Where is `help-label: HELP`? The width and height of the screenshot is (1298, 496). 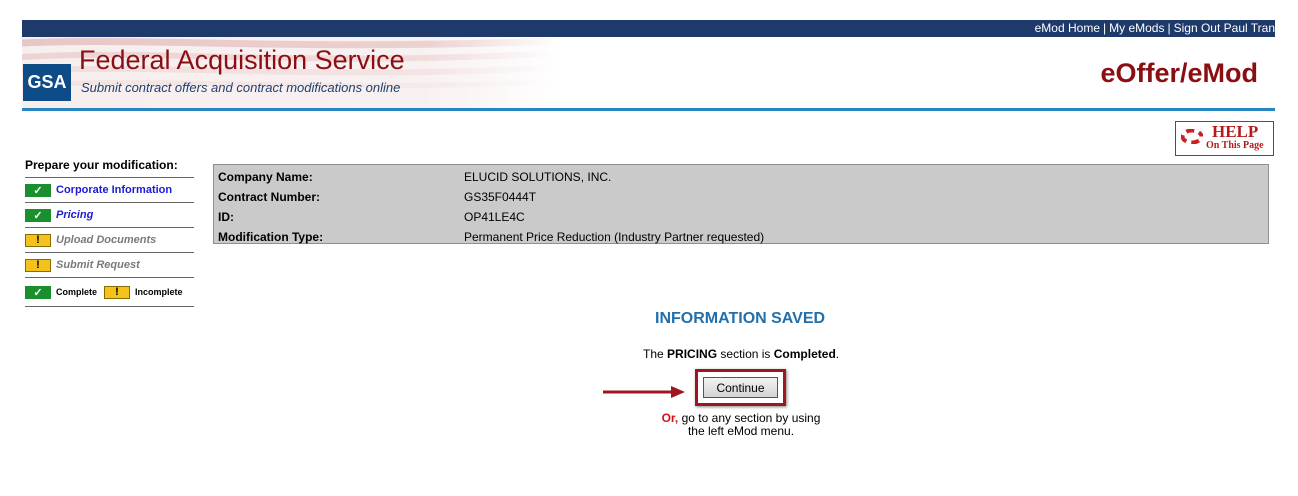
help-label: HELP is located at coordinates (1235, 131).